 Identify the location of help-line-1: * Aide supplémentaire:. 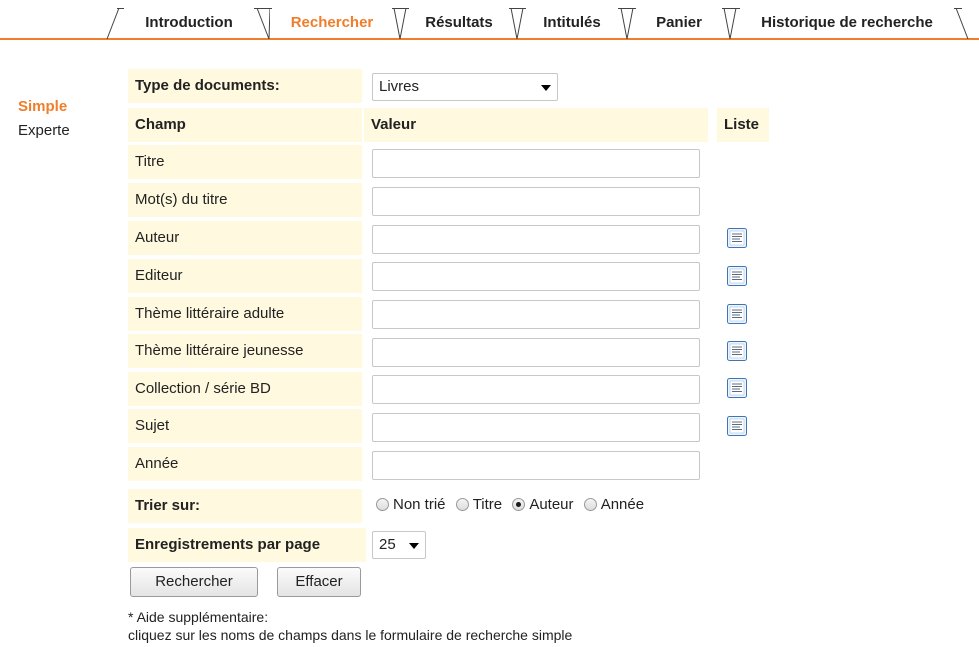
(198, 617).